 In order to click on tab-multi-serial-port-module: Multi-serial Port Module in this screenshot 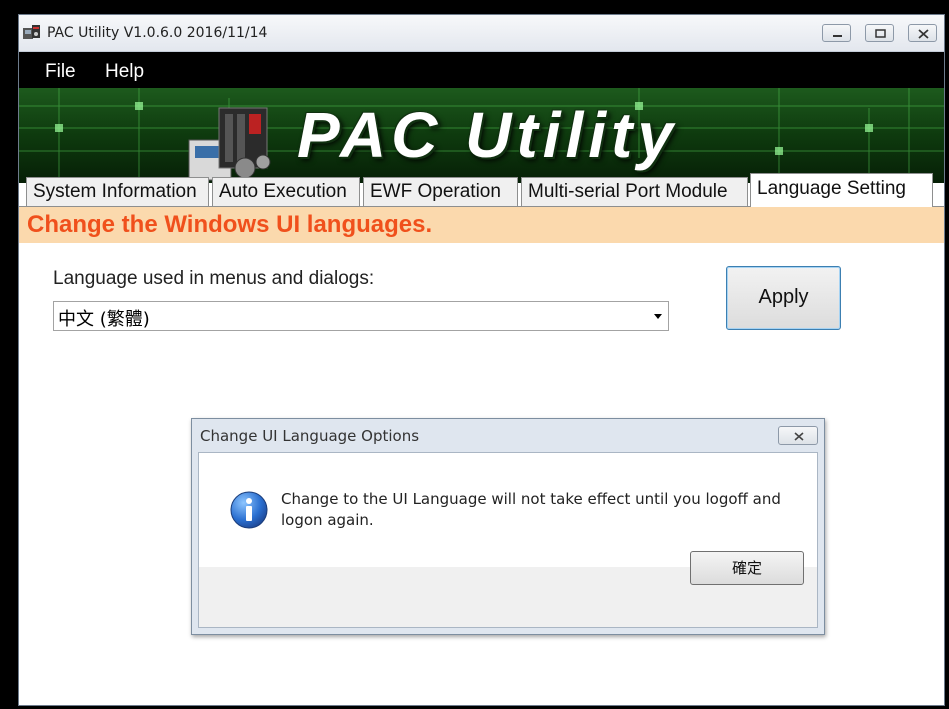, I will do `click(634, 192)`.